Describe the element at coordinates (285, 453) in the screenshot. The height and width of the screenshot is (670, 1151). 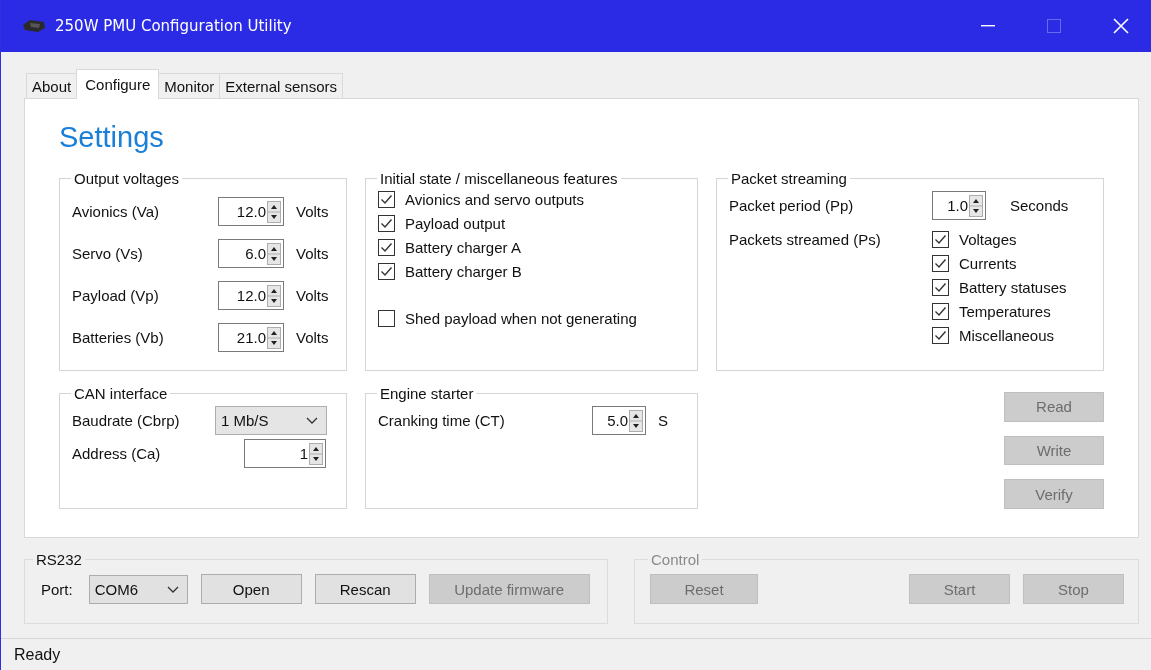
I see `number-spinner: 1` at that location.